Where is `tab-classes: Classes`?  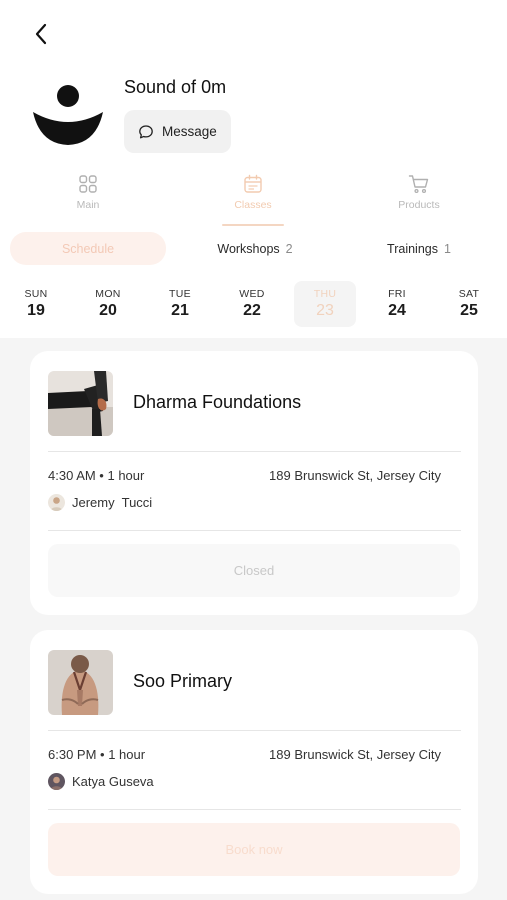 tab-classes: Classes is located at coordinates (253, 192).